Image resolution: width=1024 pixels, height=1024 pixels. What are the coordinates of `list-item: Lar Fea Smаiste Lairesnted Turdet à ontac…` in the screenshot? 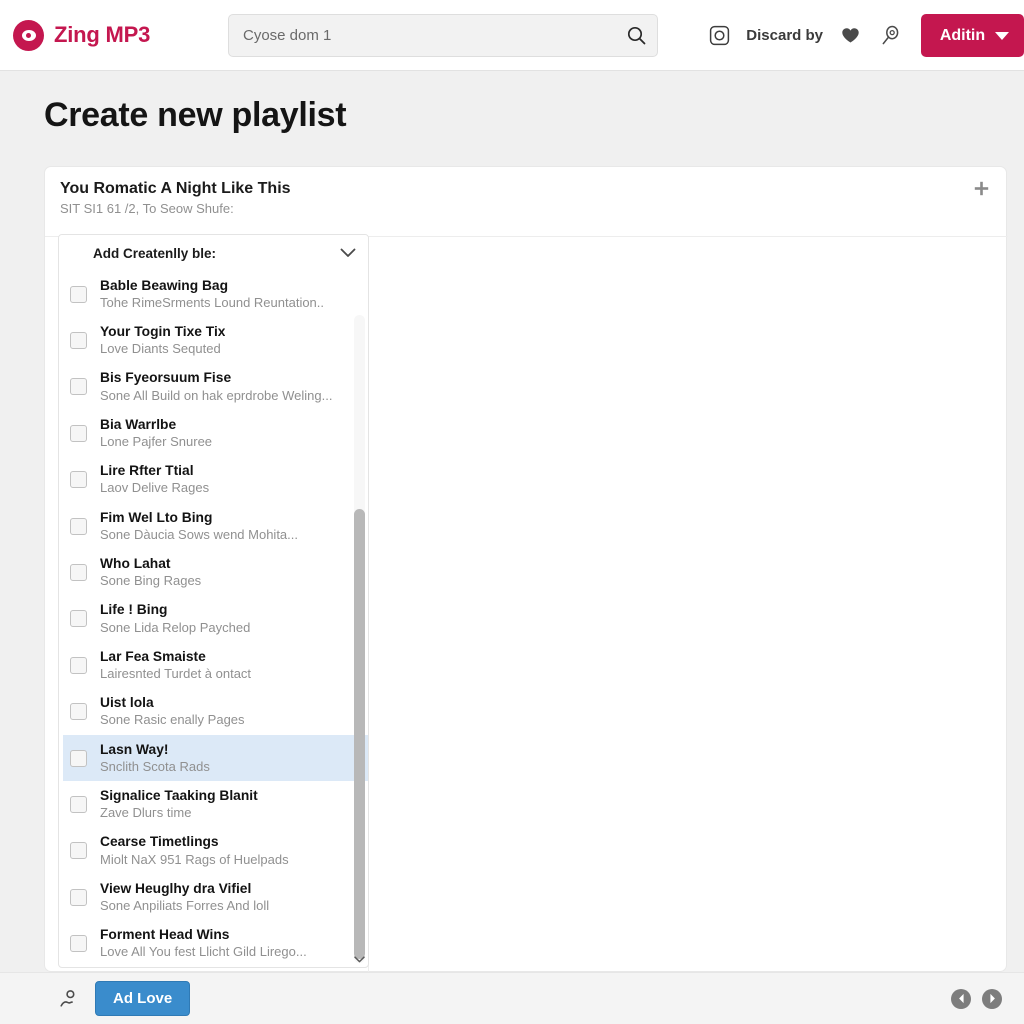 It's located at (215, 665).